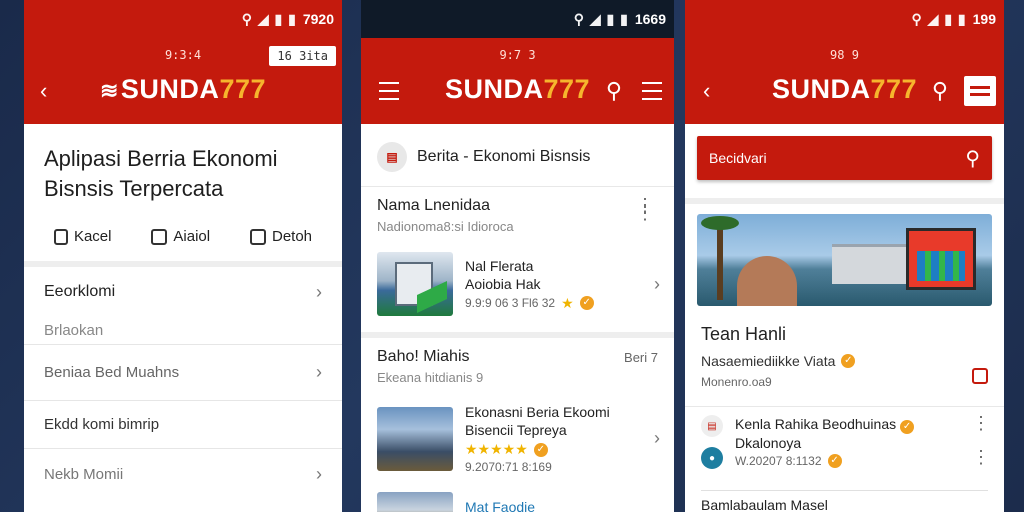 This screenshot has height=512, width=1024. What do you see at coordinates (302, 56) in the screenshot?
I see `notification-chip: 16 3ita` at bounding box center [302, 56].